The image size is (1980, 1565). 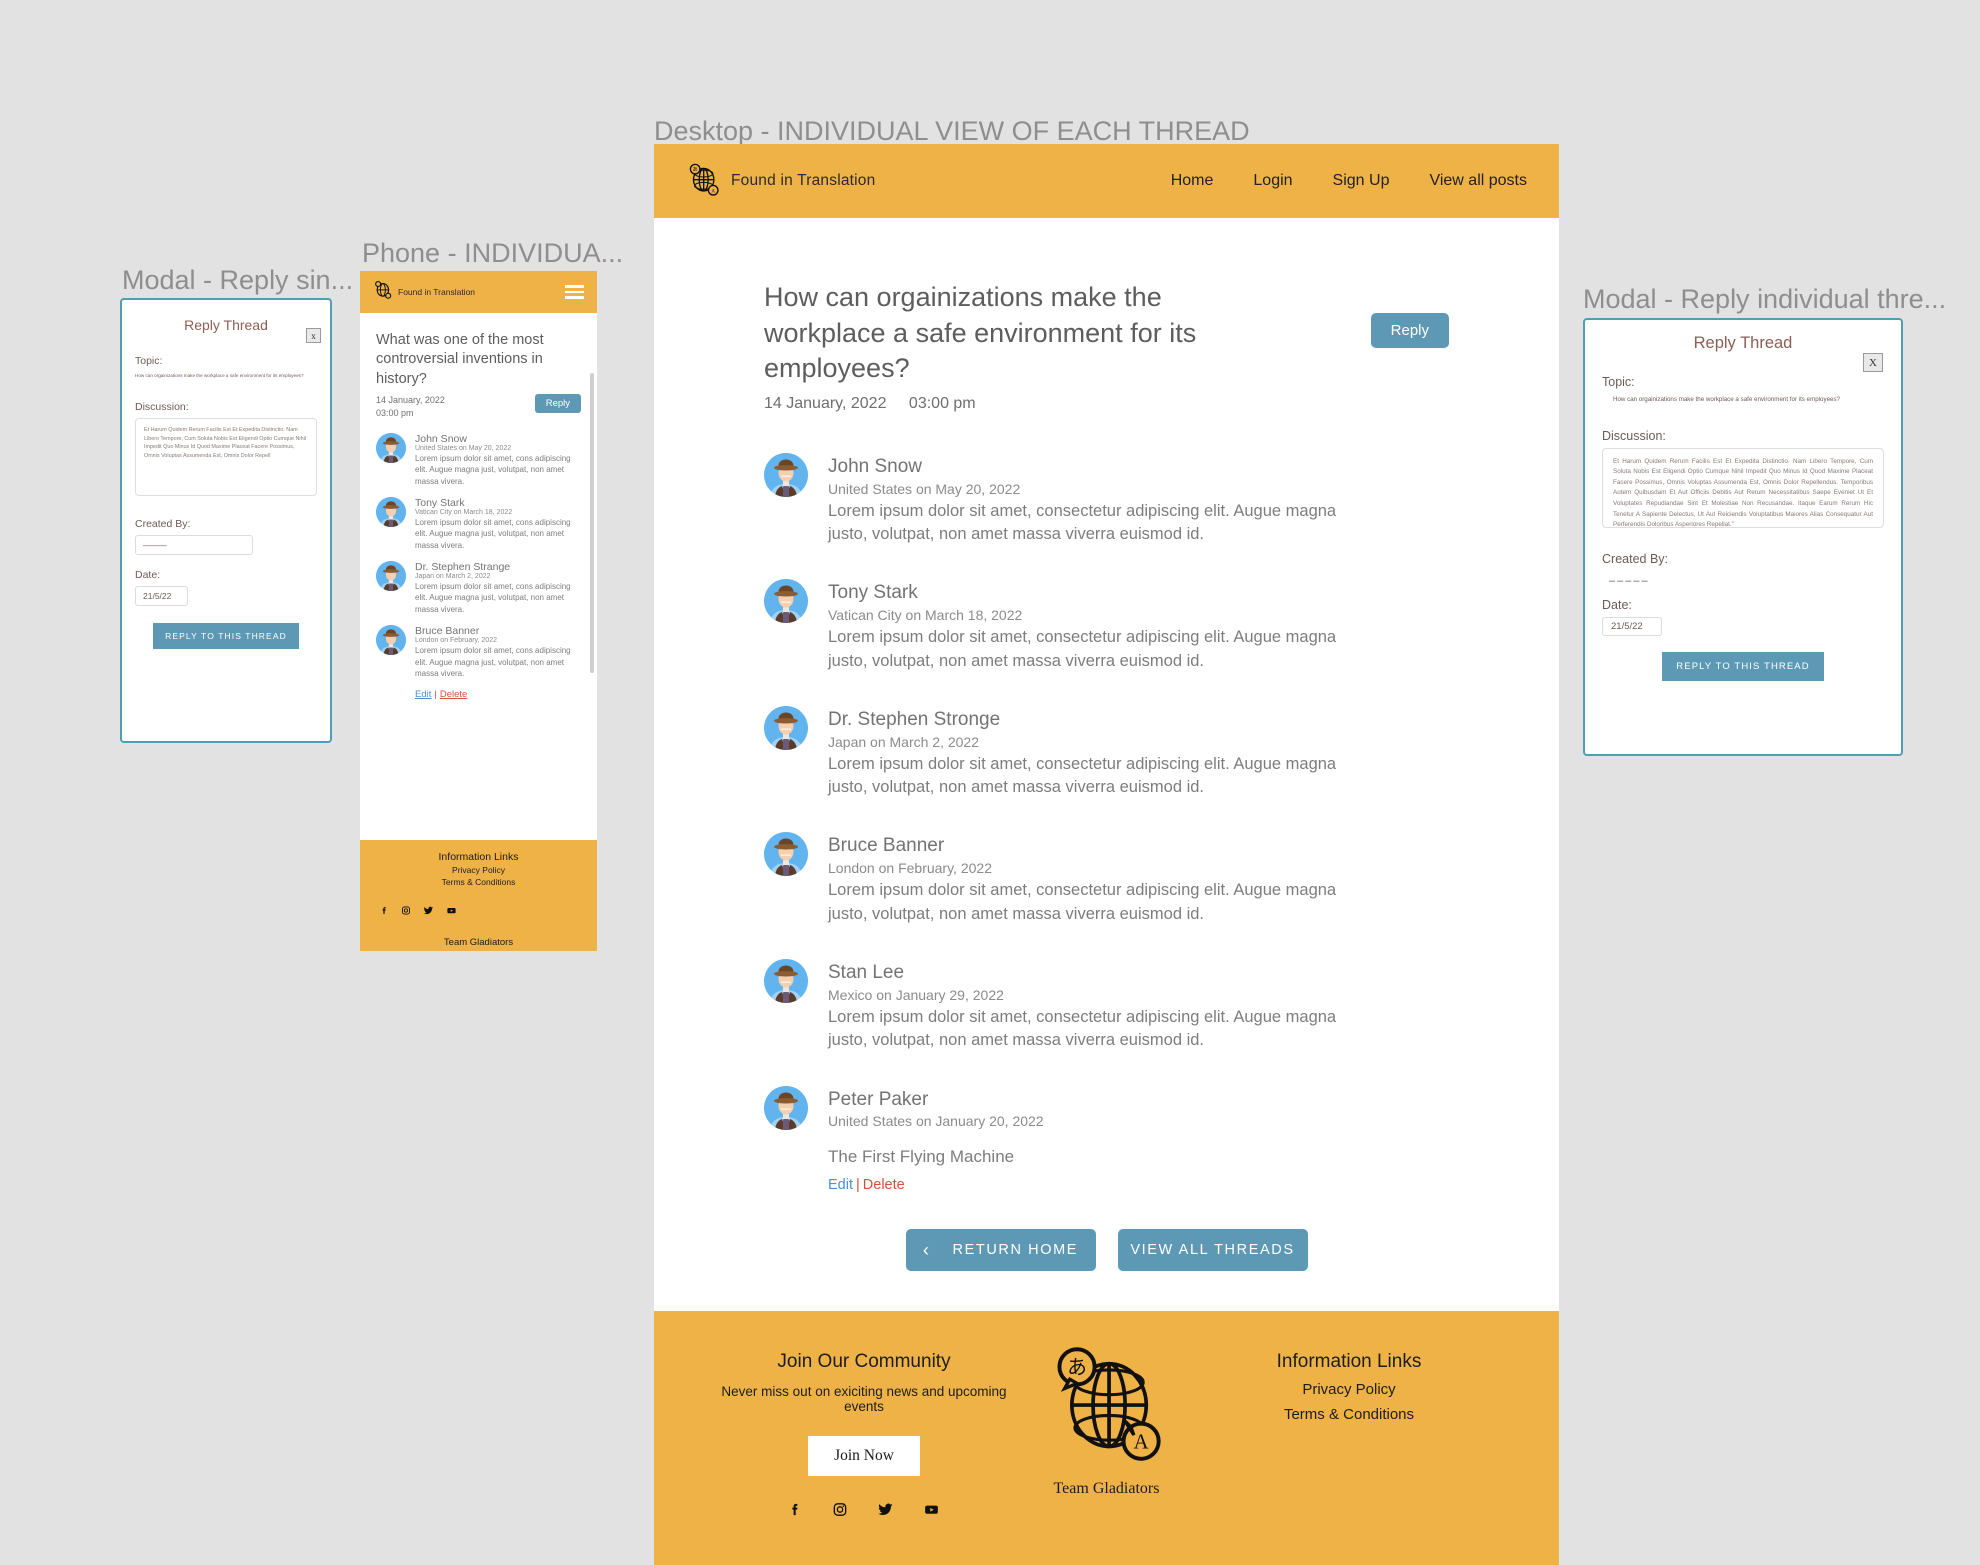 What do you see at coordinates (1192, 181) in the screenshot?
I see `nav-link-home: Home` at bounding box center [1192, 181].